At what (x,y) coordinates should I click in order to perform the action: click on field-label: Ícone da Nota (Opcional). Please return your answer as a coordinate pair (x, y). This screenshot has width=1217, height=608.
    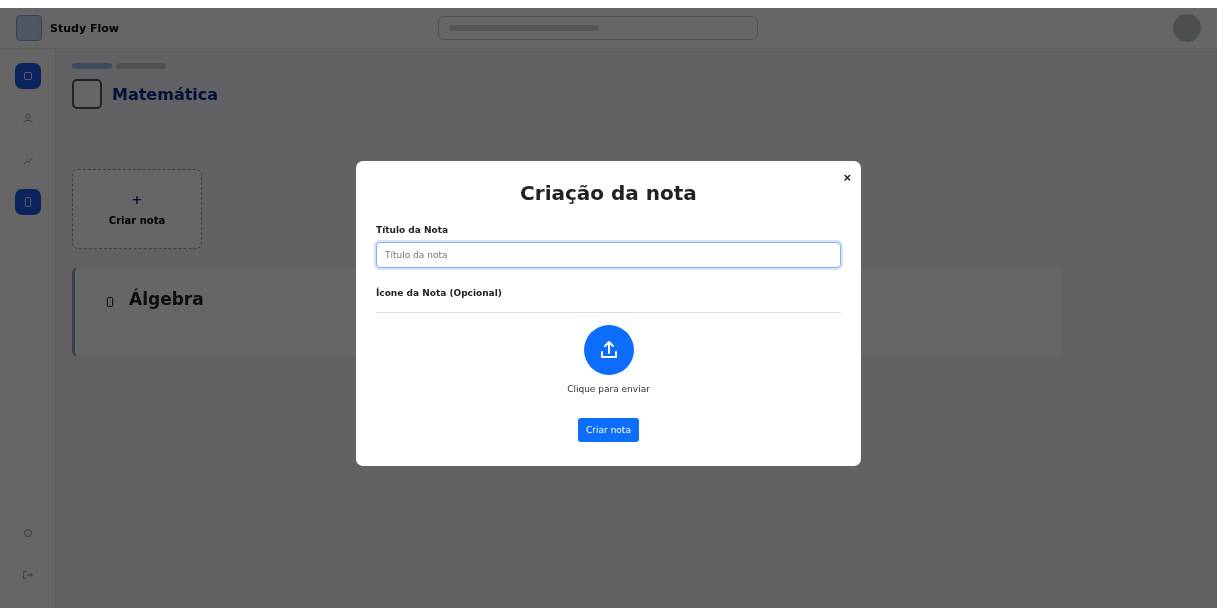
    Looking at the image, I should click on (439, 293).